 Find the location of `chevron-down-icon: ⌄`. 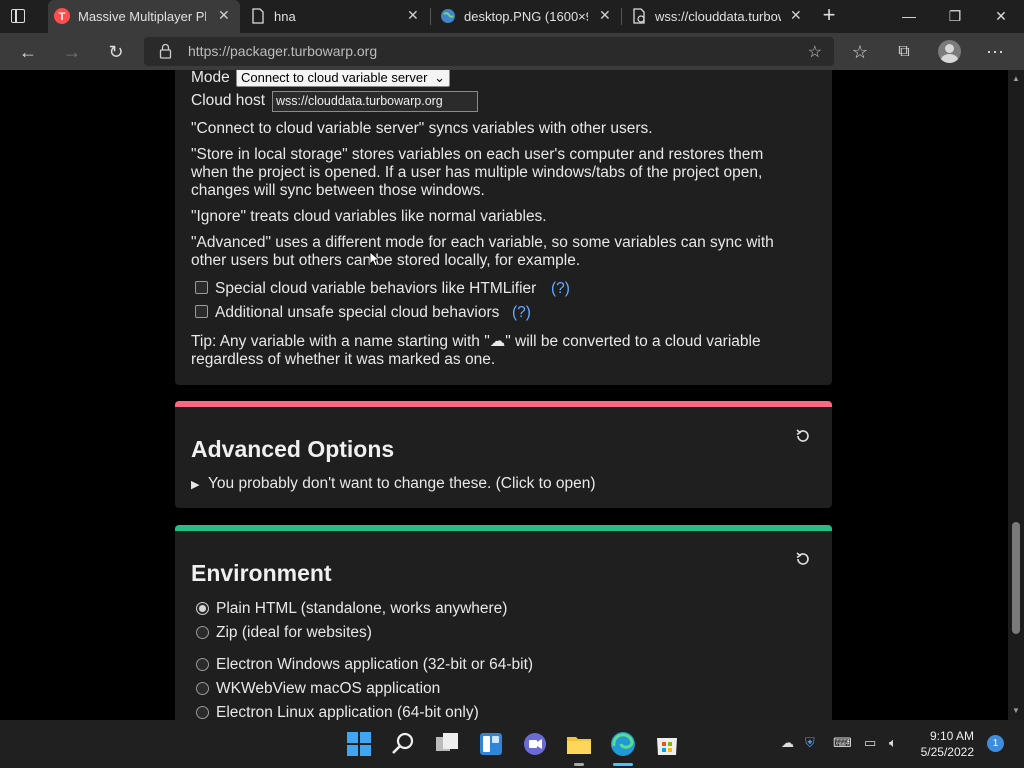

chevron-down-icon: ⌄ is located at coordinates (439, 77).